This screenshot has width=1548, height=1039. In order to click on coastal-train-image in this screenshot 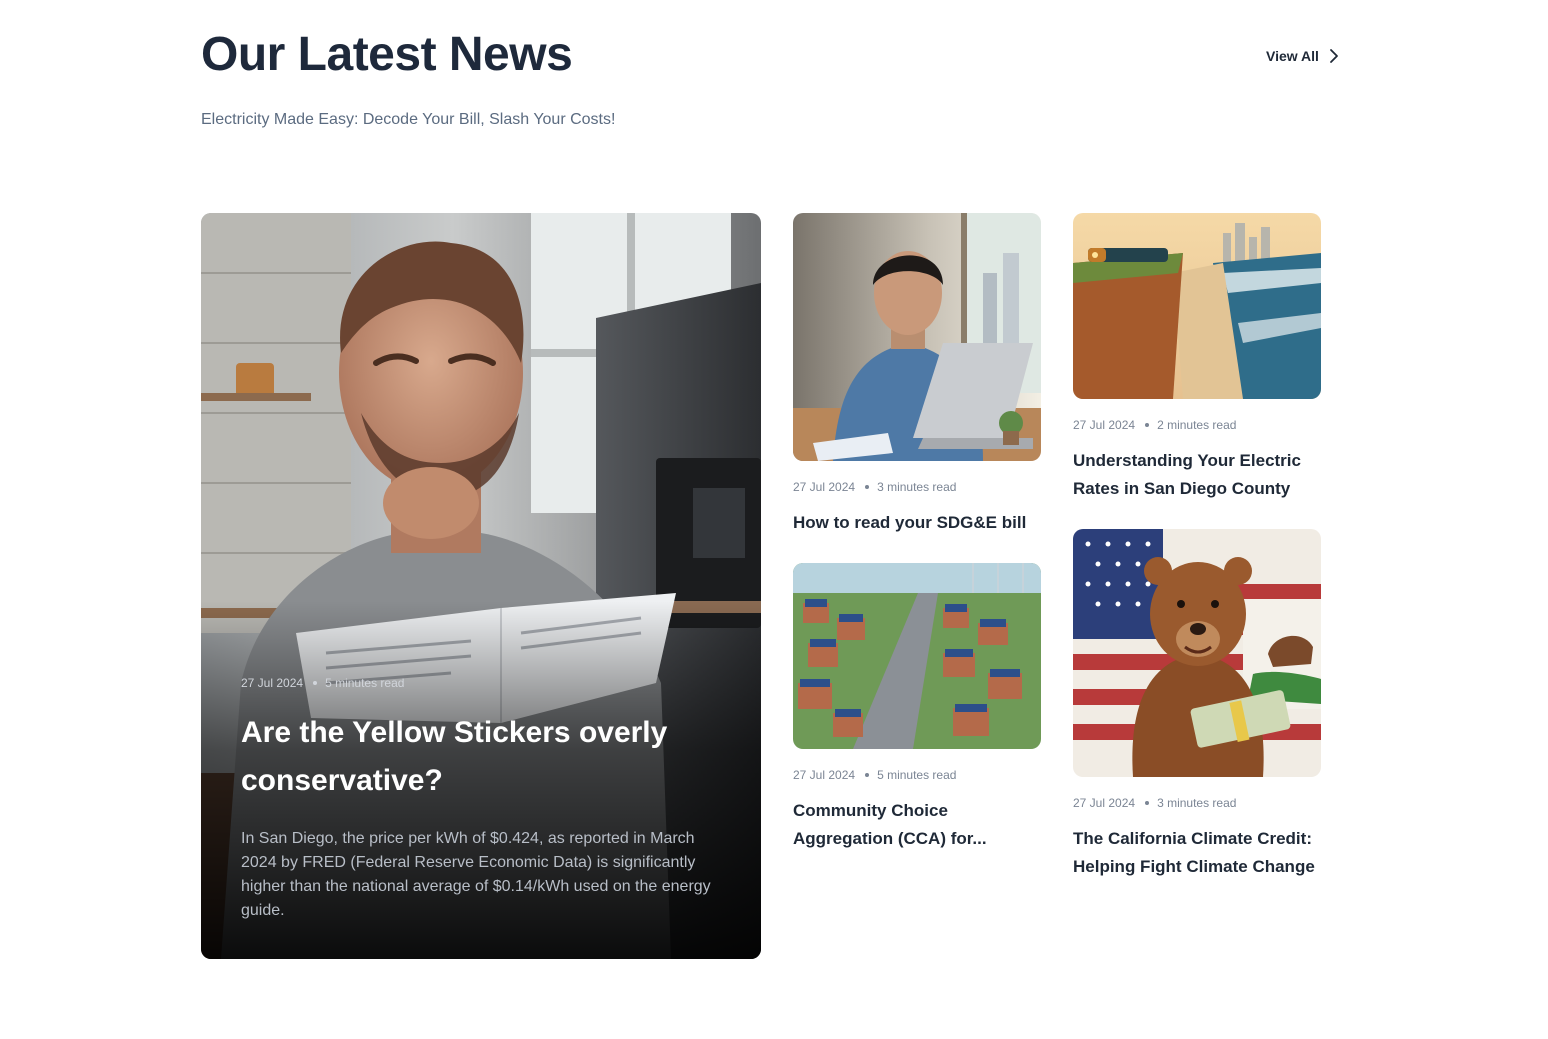, I will do `click(1197, 306)`.